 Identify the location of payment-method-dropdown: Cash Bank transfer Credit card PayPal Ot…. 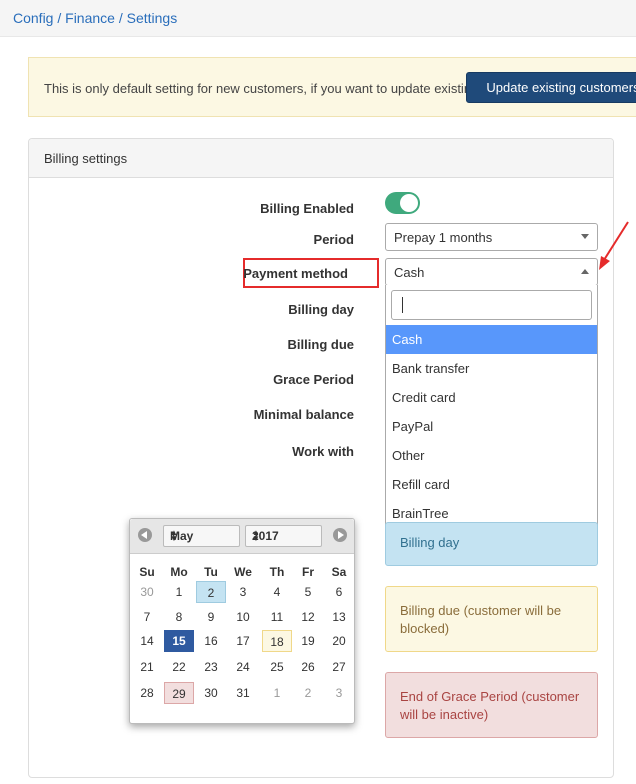
(491, 405).